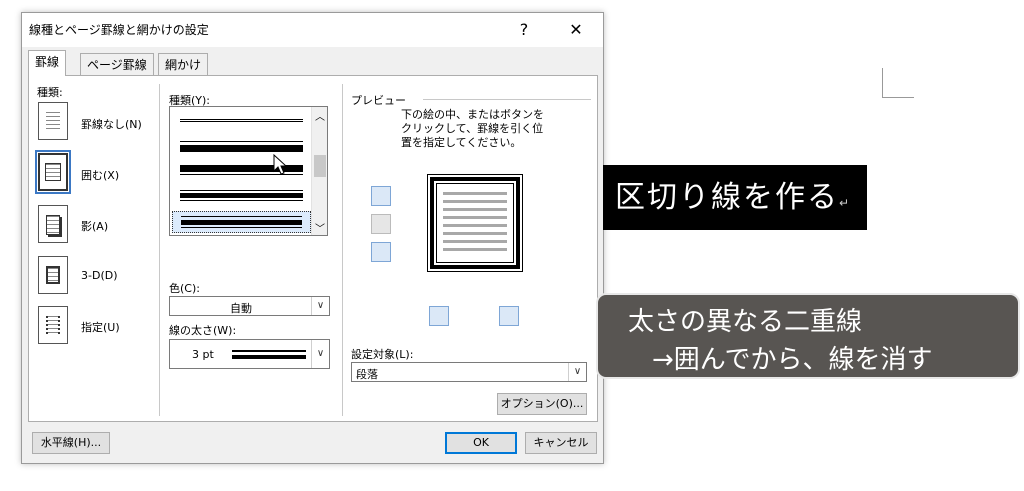  What do you see at coordinates (378, 100) in the screenshot?
I see `preview-label: プレビュー` at bounding box center [378, 100].